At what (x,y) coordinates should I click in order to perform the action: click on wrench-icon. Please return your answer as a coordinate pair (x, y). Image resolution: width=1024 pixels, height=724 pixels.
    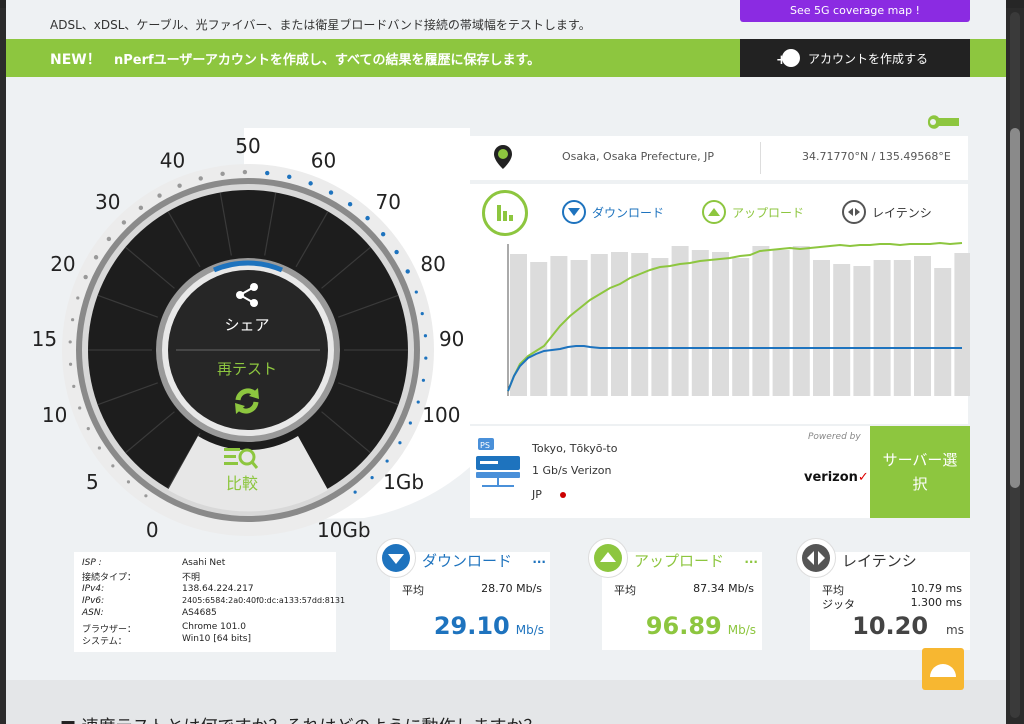
    Looking at the image, I should click on (944, 122).